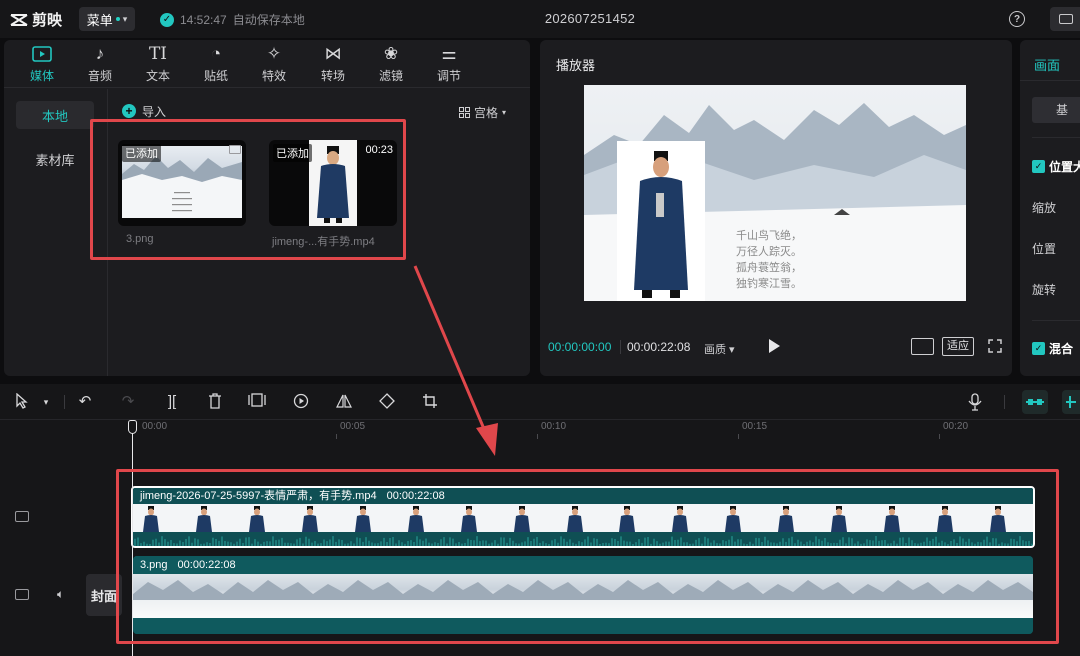 Image resolution: width=1080 pixels, height=656 pixels. I want to click on ruler-label: 00:00, so click(155, 426).